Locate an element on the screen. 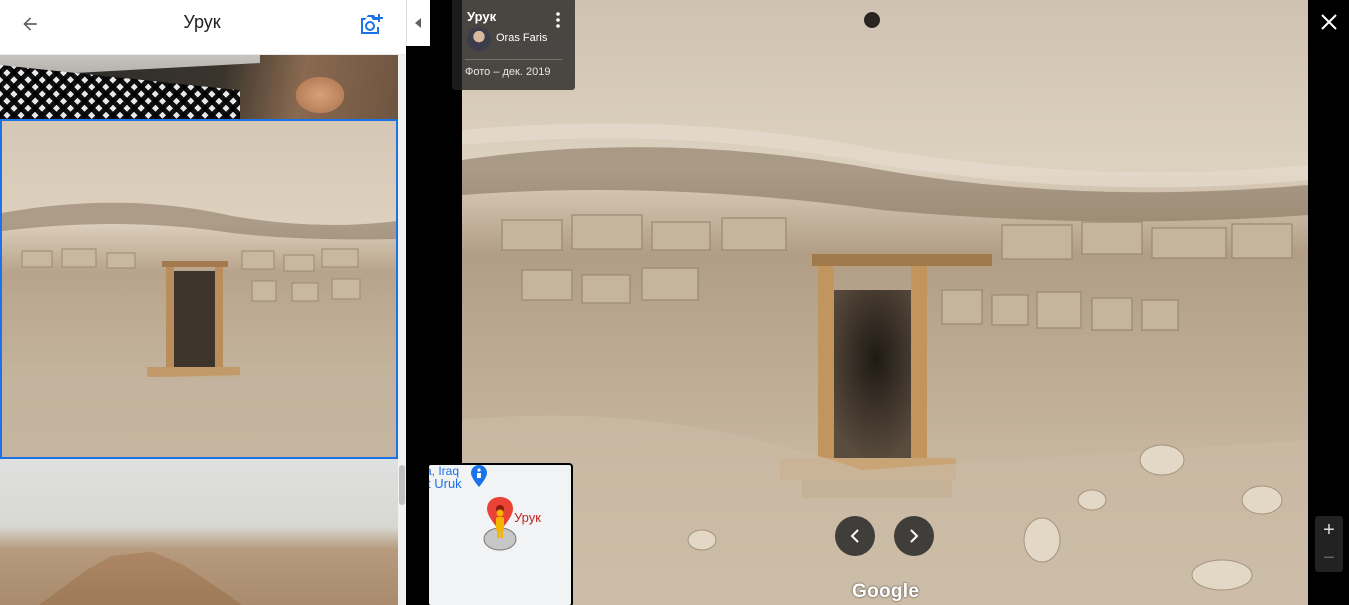  minimap: a, Iraq t Uruk Урук is located at coordinates (500, 534).